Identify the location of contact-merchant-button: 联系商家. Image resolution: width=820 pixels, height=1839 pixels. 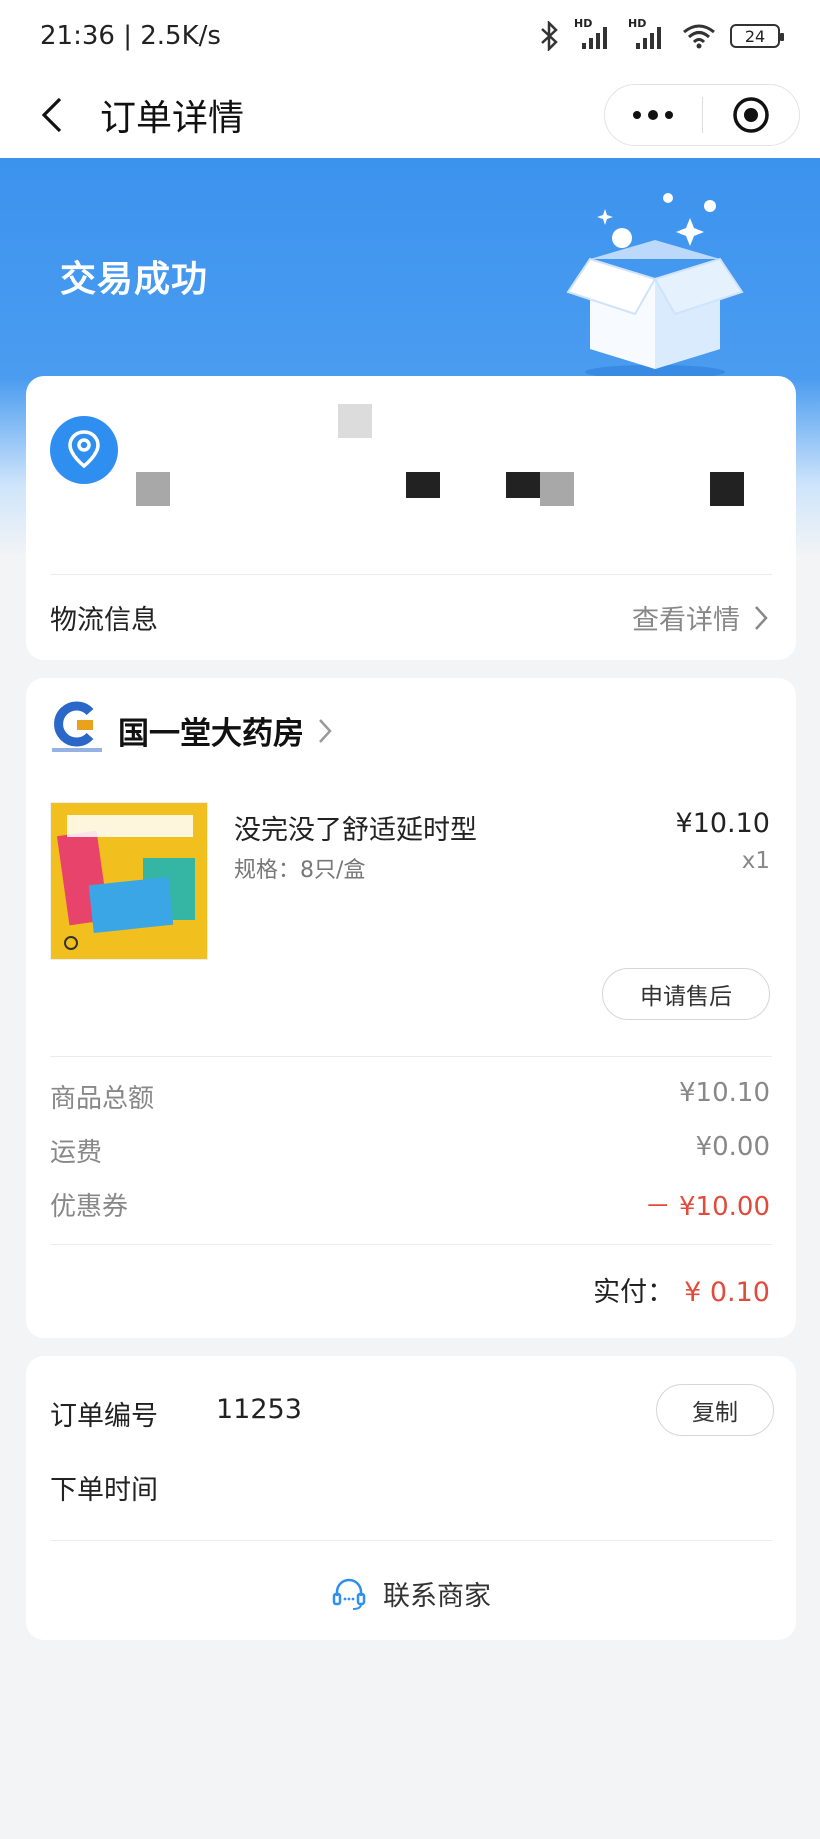
(411, 1593).